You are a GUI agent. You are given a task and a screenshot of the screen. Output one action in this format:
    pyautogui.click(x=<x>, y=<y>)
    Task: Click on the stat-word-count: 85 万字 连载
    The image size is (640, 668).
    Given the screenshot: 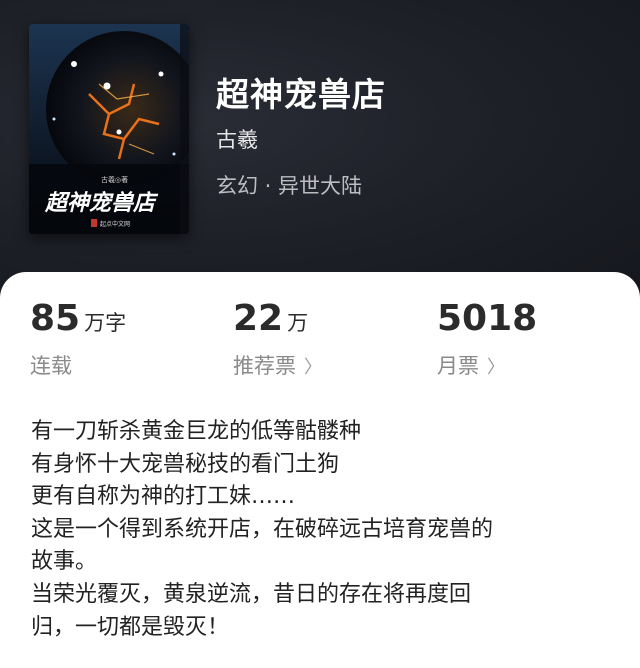 What is the action you would take?
    pyautogui.click(x=78, y=338)
    